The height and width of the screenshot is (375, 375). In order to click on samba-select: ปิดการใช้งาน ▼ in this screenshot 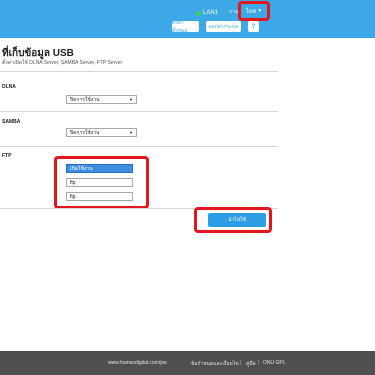, I will do `click(101, 132)`.